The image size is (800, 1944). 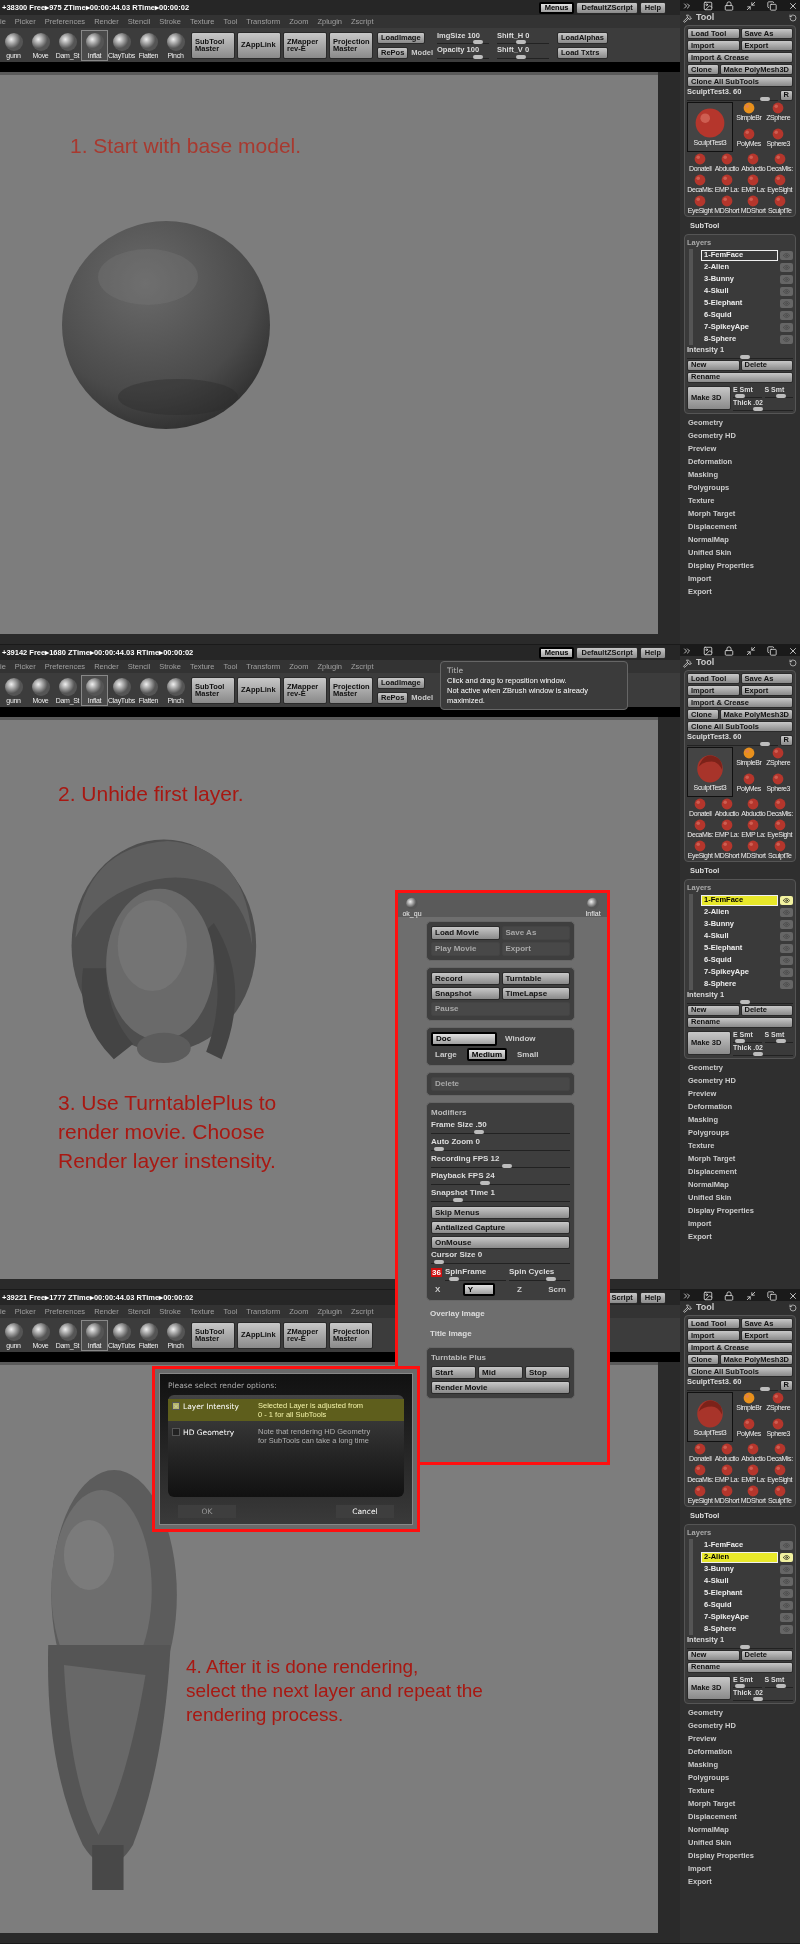 What do you see at coordinates (453, 1372) in the screenshot?
I see `sequence-button: Start` at bounding box center [453, 1372].